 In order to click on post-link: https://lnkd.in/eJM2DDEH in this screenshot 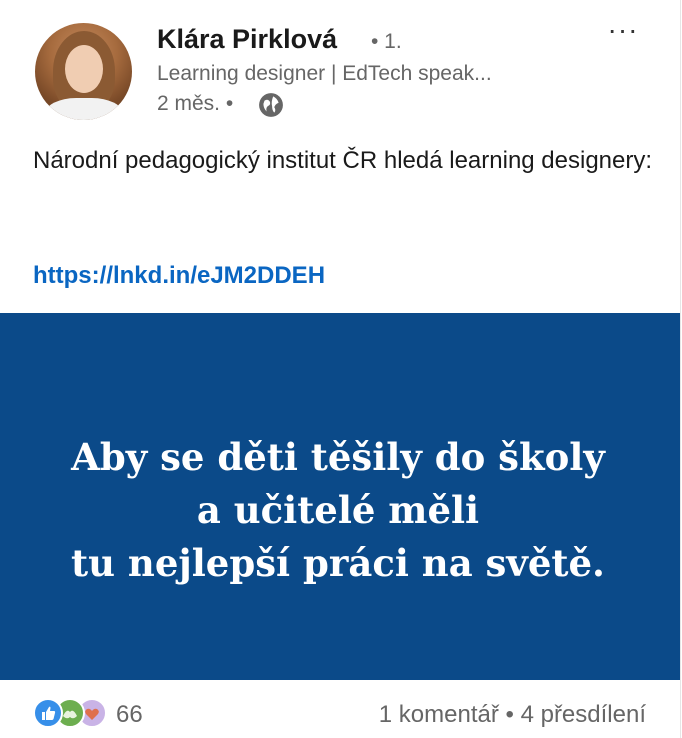, I will do `click(179, 276)`.